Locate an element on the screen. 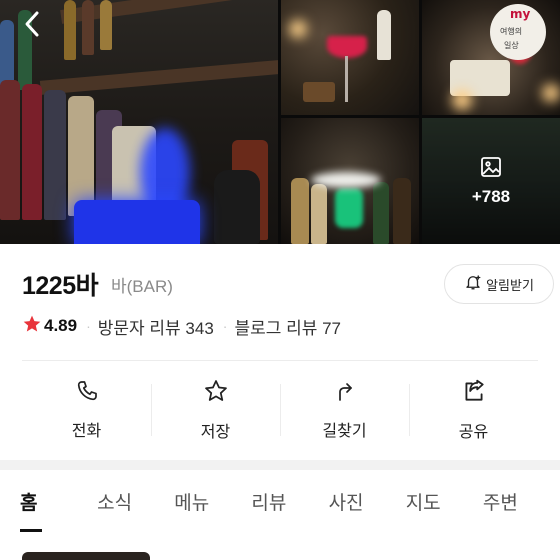 The image size is (560, 560). section-gap is located at coordinates (280, 465).